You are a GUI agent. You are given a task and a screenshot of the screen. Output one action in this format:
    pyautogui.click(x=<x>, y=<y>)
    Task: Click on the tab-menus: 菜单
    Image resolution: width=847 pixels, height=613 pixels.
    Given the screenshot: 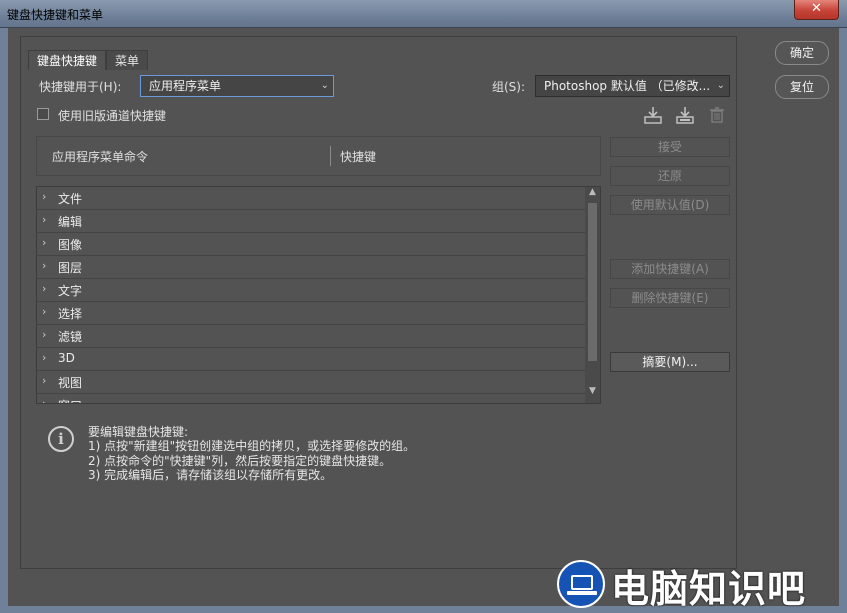 What is the action you would take?
    pyautogui.click(x=127, y=60)
    